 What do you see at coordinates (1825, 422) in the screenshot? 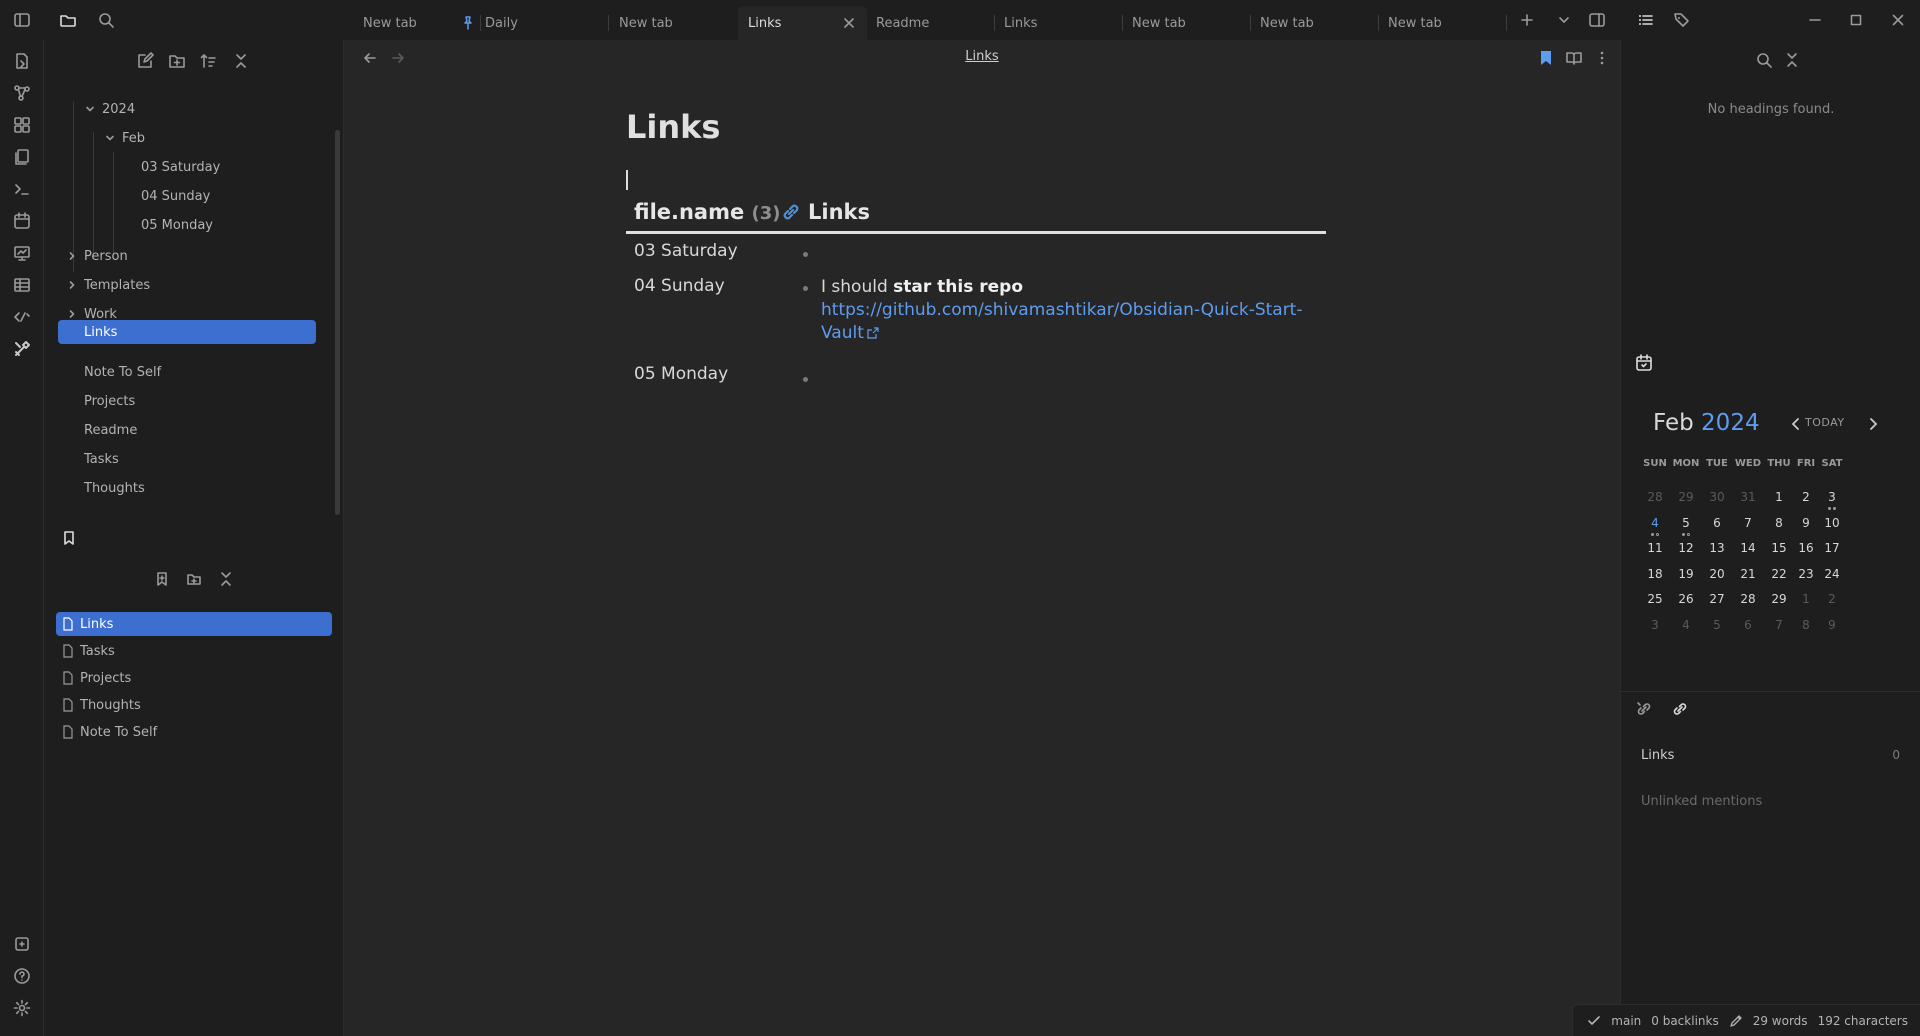
I see `calendar-today-button: TODAY` at bounding box center [1825, 422].